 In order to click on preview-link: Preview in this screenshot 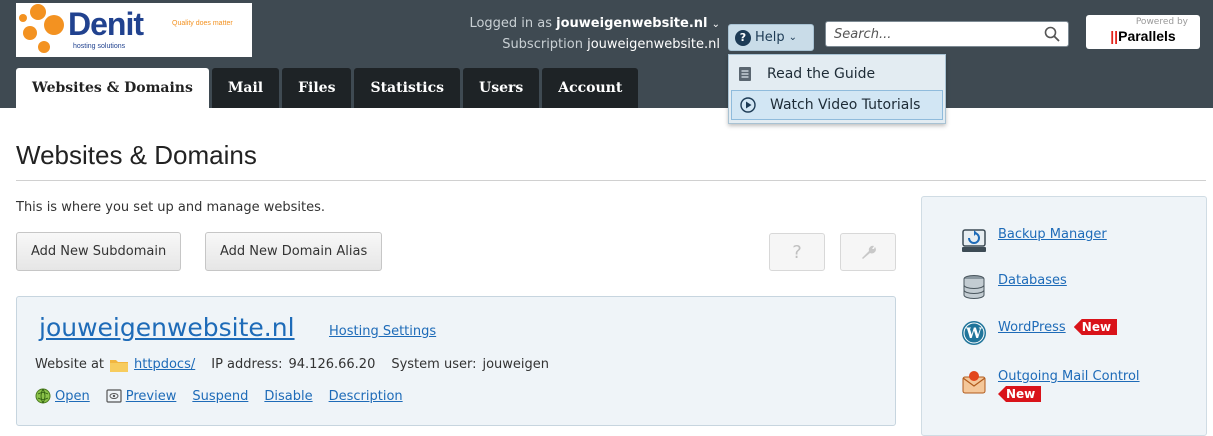, I will do `click(151, 396)`.